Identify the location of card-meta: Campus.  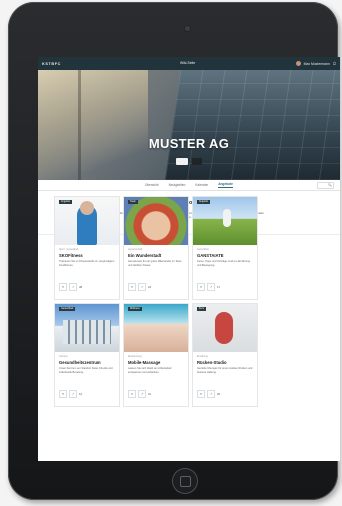
(63, 357).